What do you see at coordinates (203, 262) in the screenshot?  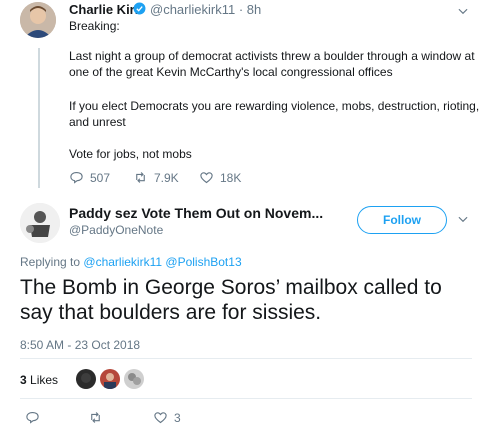 I see `mention-link: @PolishBot13` at bounding box center [203, 262].